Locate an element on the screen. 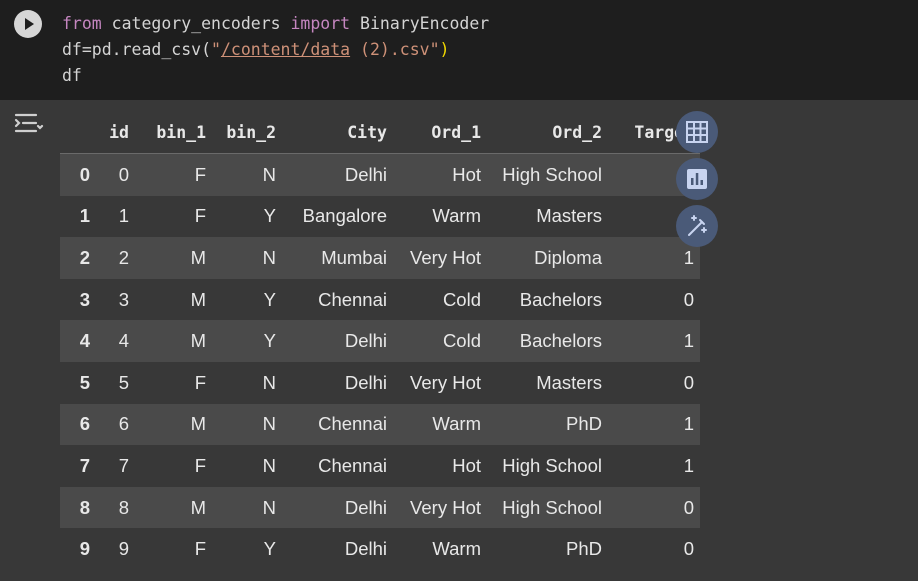 The image size is (918, 581). cell-index: 1 is located at coordinates (84, 216).